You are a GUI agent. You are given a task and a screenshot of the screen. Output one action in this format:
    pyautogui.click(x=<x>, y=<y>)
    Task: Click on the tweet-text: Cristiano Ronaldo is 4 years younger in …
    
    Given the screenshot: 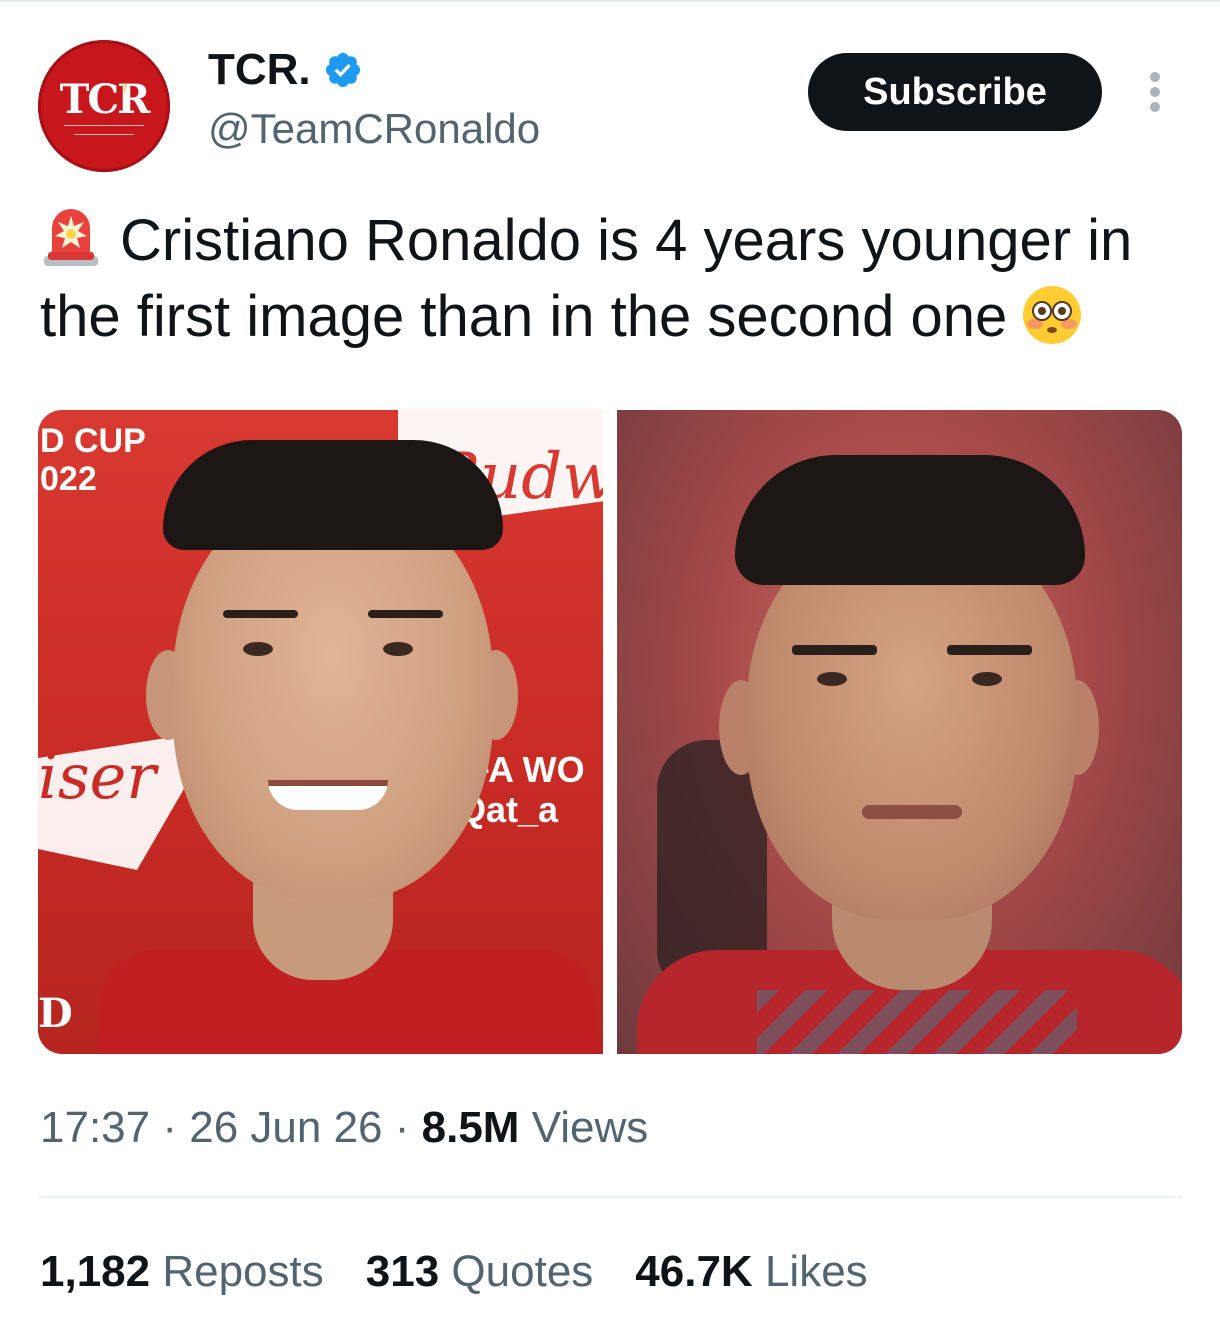 What is the action you would take?
    pyautogui.click(x=586, y=278)
    